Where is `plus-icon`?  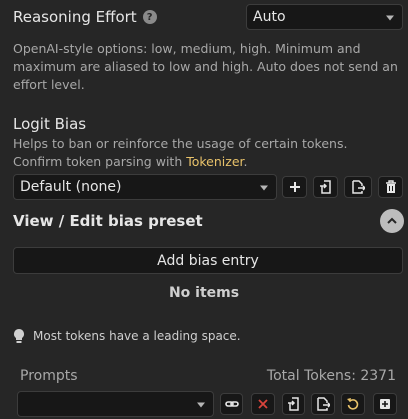
plus-icon is located at coordinates (294, 187).